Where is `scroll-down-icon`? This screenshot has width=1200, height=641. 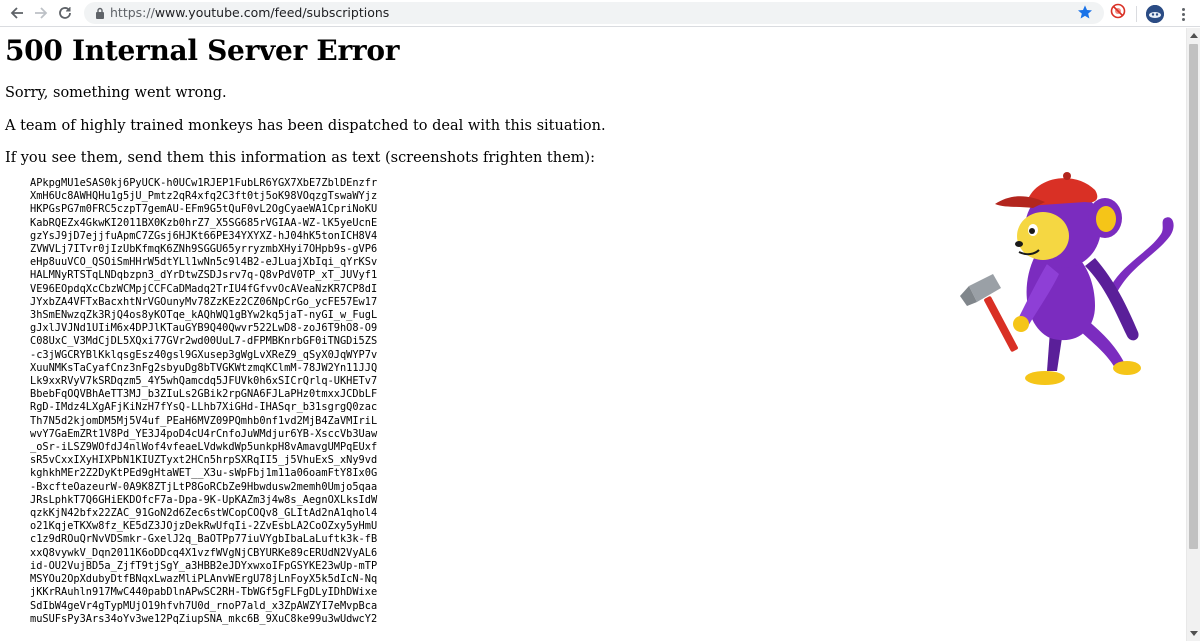
scroll-down-icon is located at coordinates (1194, 633).